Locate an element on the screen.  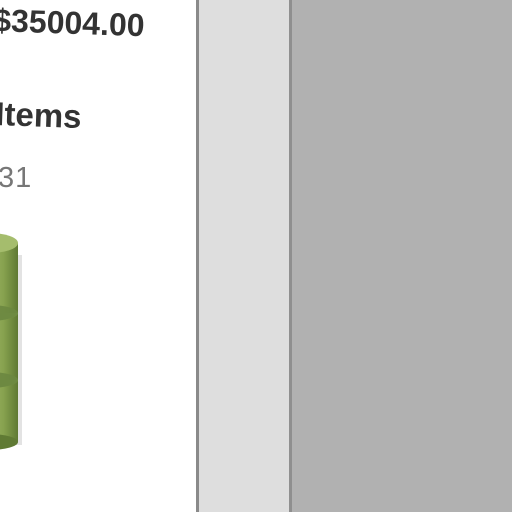
stacked-cylinders-icon is located at coordinates (11, 340).